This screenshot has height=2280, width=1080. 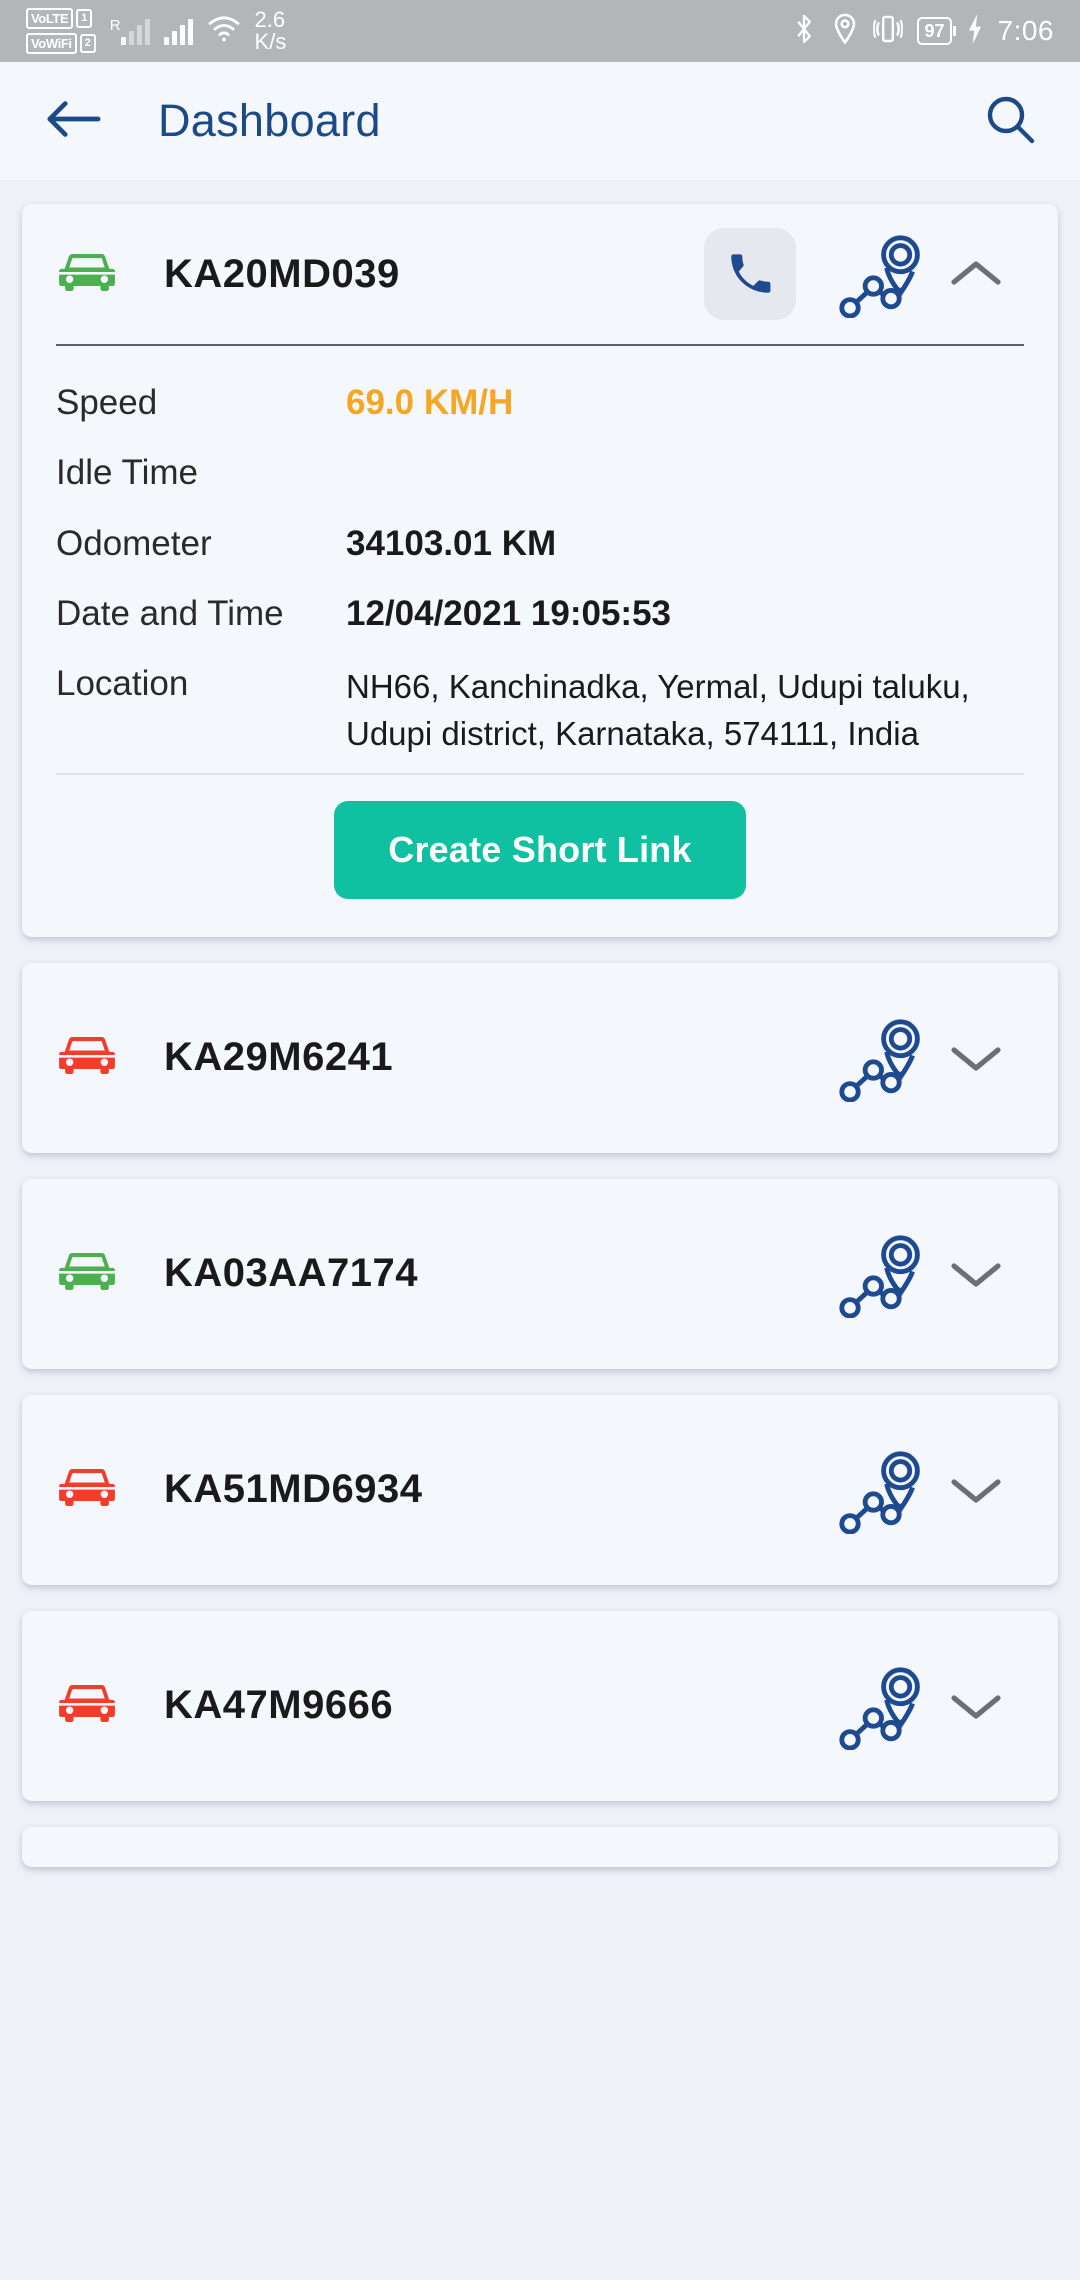 I want to click on short-link-action-area: Create Short Link, so click(x=540, y=856).